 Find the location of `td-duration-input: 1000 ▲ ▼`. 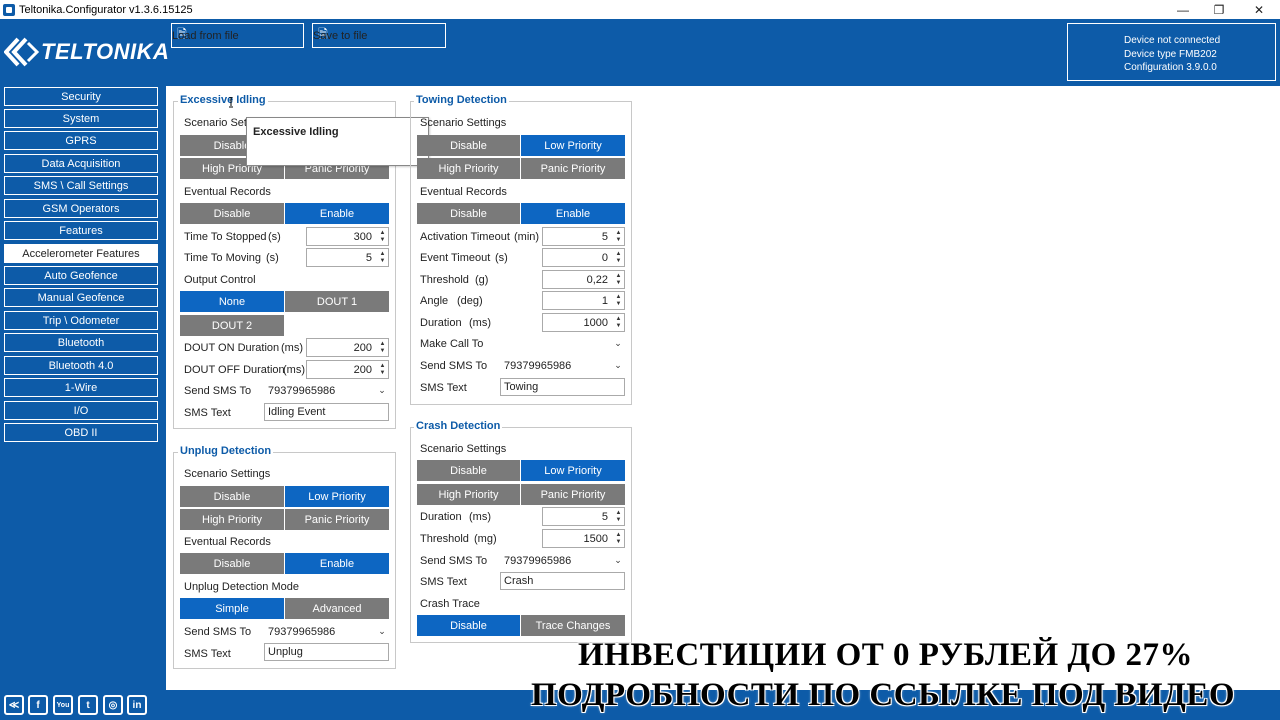

td-duration-input: 1000 ▲ ▼ is located at coordinates (583, 322).